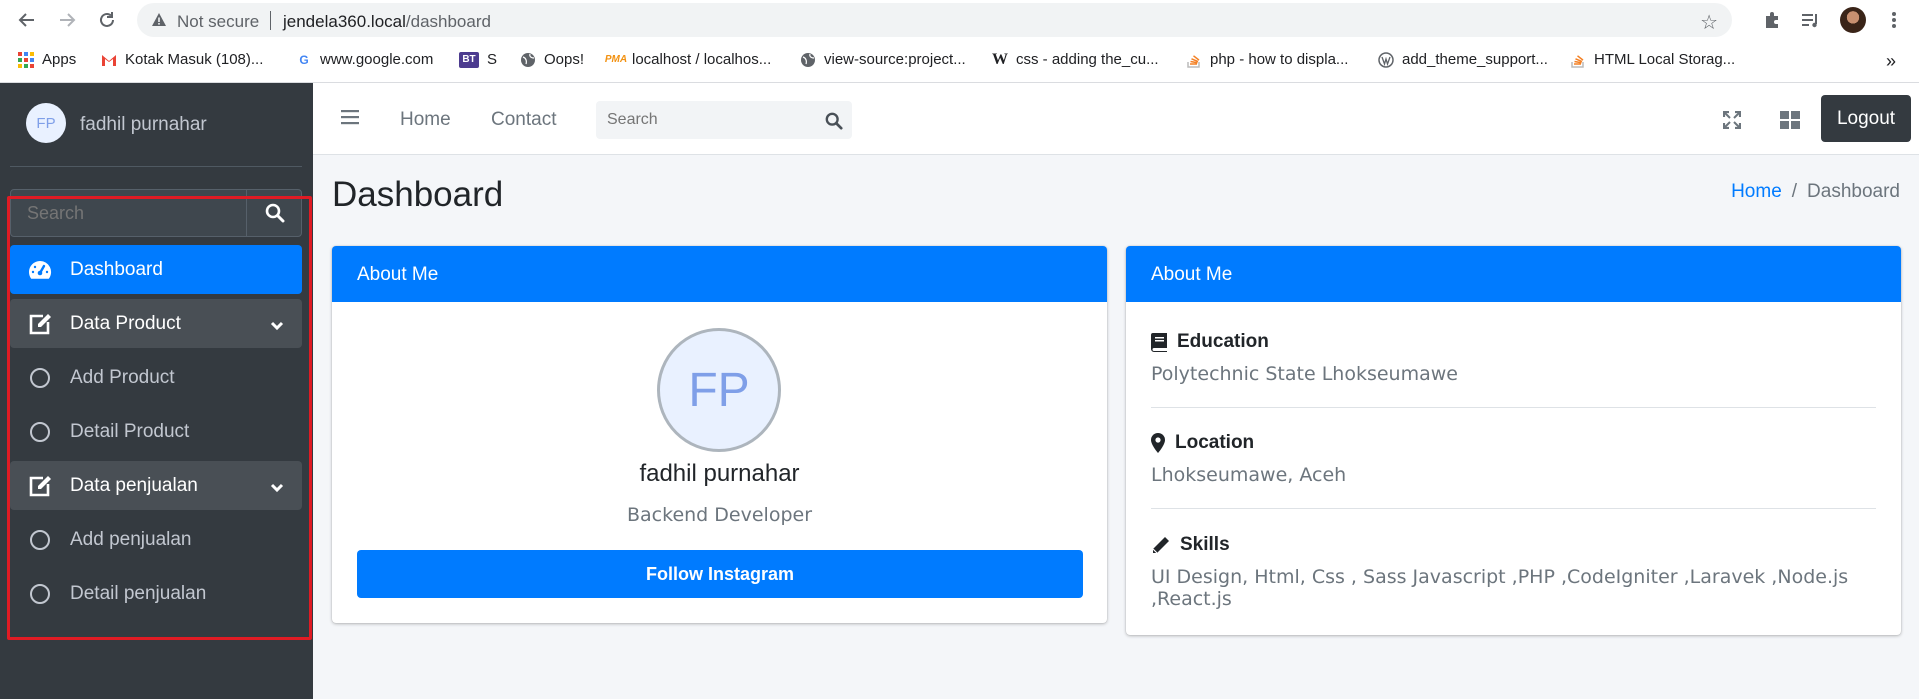 This screenshot has height=699, width=1919. What do you see at coordinates (107, 20) in the screenshot?
I see `reload-icon` at bounding box center [107, 20].